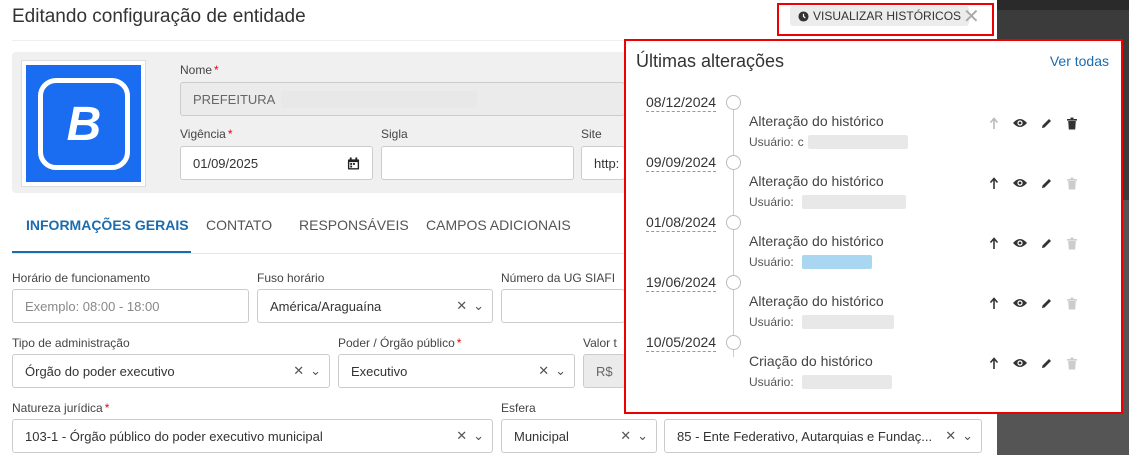 Image resolution: width=1129 pixels, height=455 pixels. I want to click on timeline-date: 01/08/2024, so click(681, 223).